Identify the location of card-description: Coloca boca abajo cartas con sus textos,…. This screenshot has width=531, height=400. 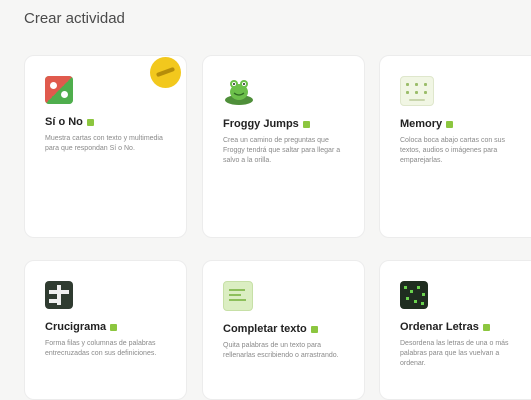
(453, 150).